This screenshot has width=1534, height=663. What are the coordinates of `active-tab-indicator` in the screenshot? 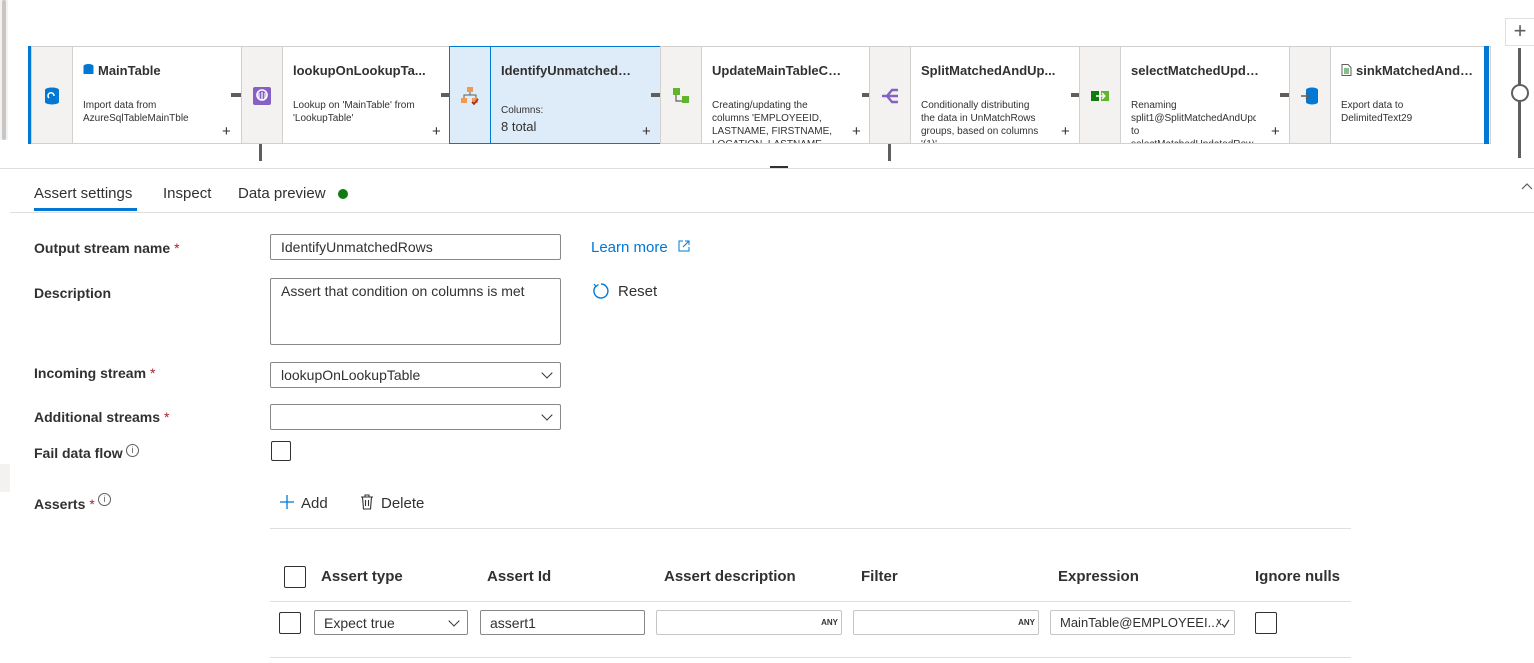 It's located at (85, 209).